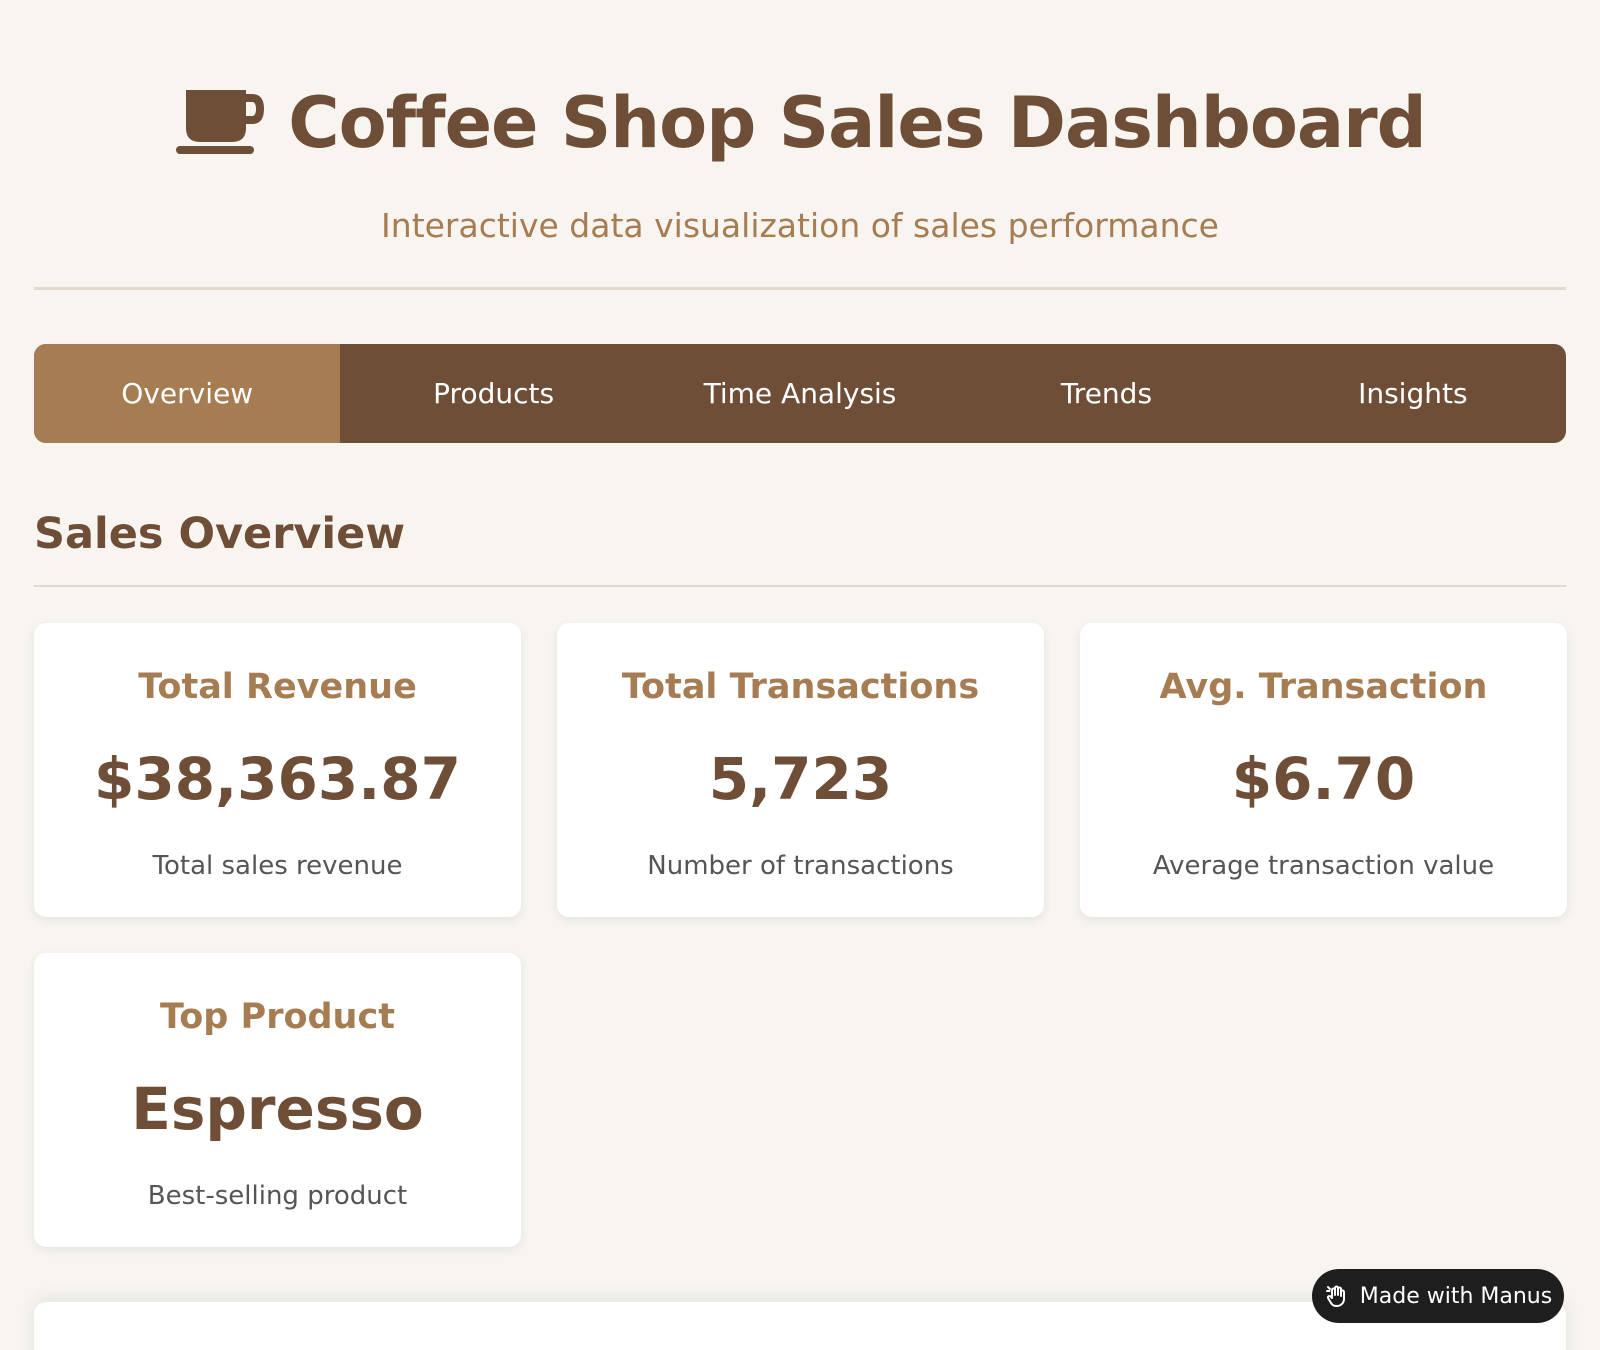 The width and height of the screenshot is (1600, 1350). Describe the element at coordinates (800, 779) in the screenshot. I see `card-value: 5,723` at that location.